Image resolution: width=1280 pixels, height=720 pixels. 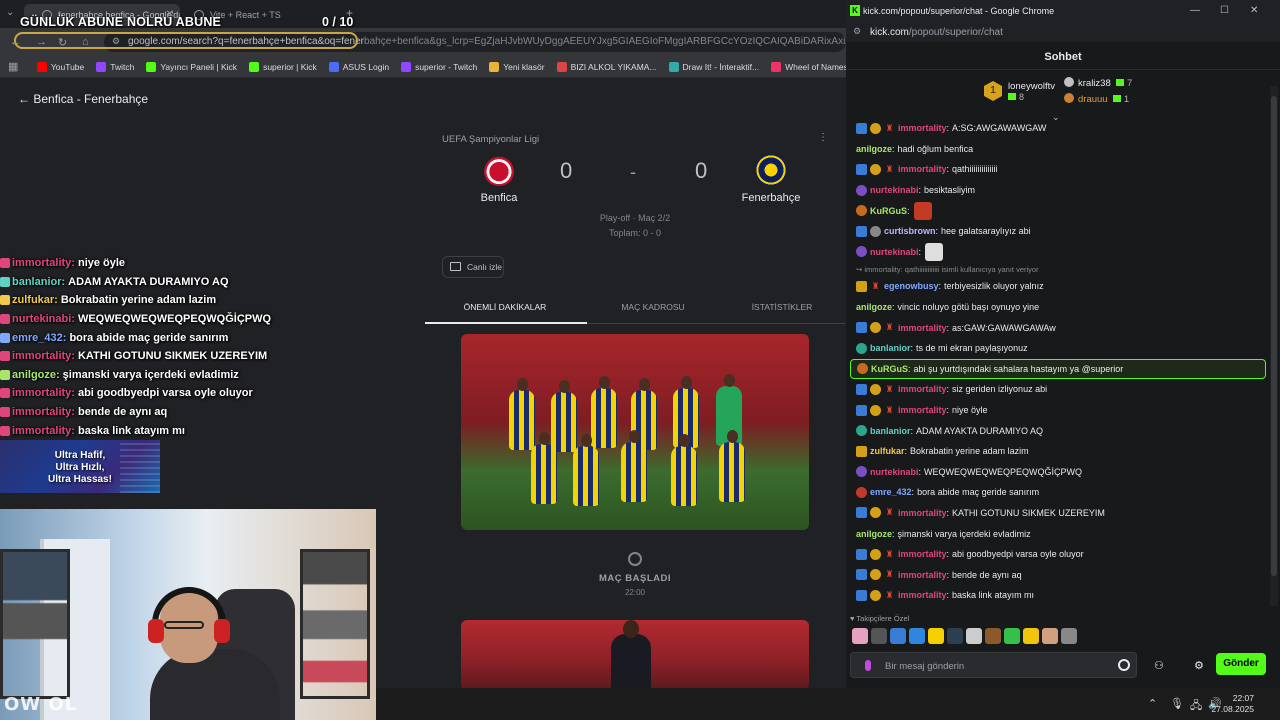 What do you see at coordinates (1058, 169) in the screenshot?
I see `chat-message: ♜ immortality: qathiiiiiiiiiiiiii` at bounding box center [1058, 169].